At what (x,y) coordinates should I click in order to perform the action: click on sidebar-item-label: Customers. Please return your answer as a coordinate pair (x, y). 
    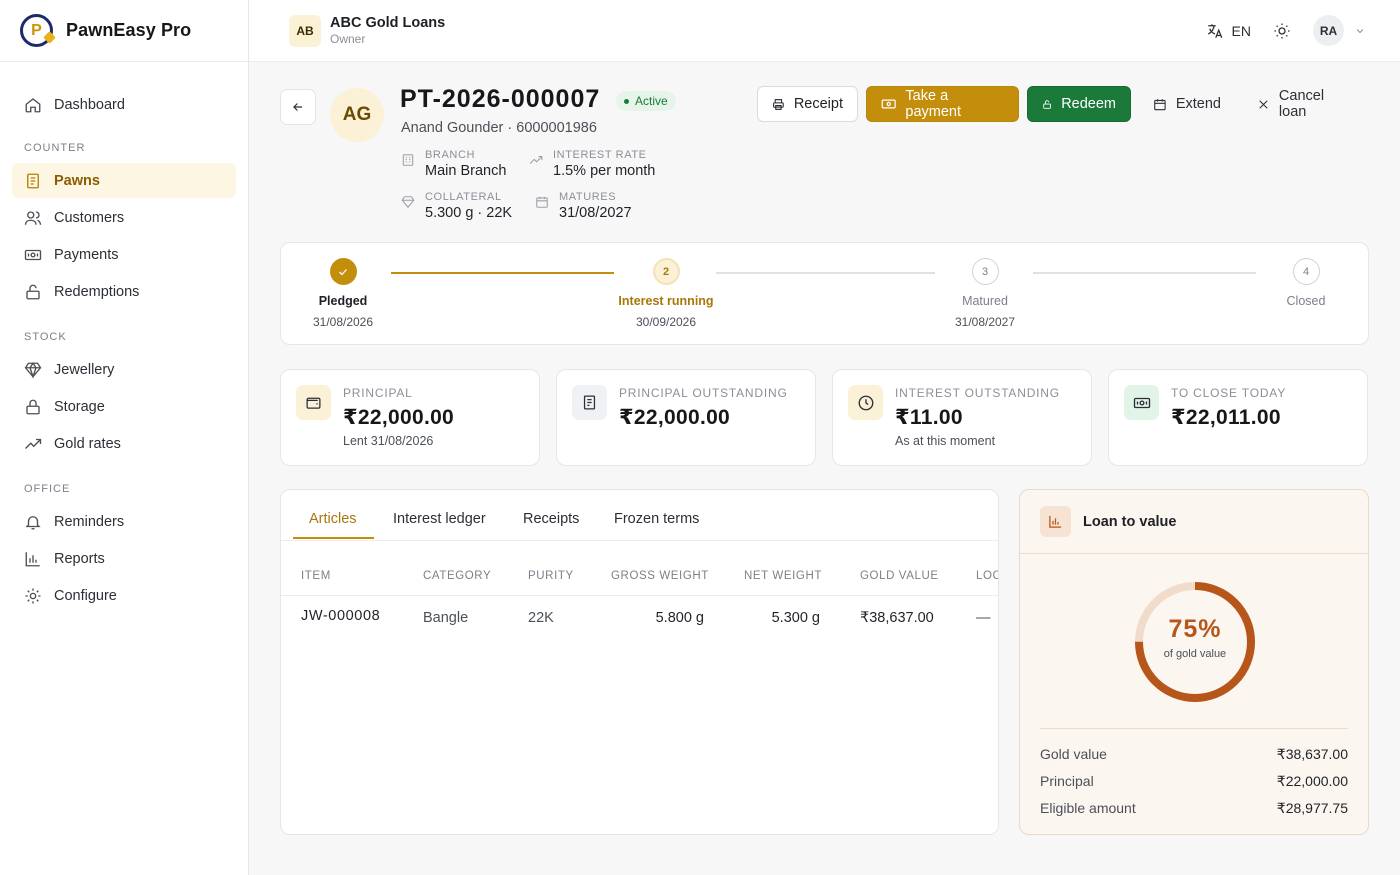
    Looking at the image, I should click on (89, 217).